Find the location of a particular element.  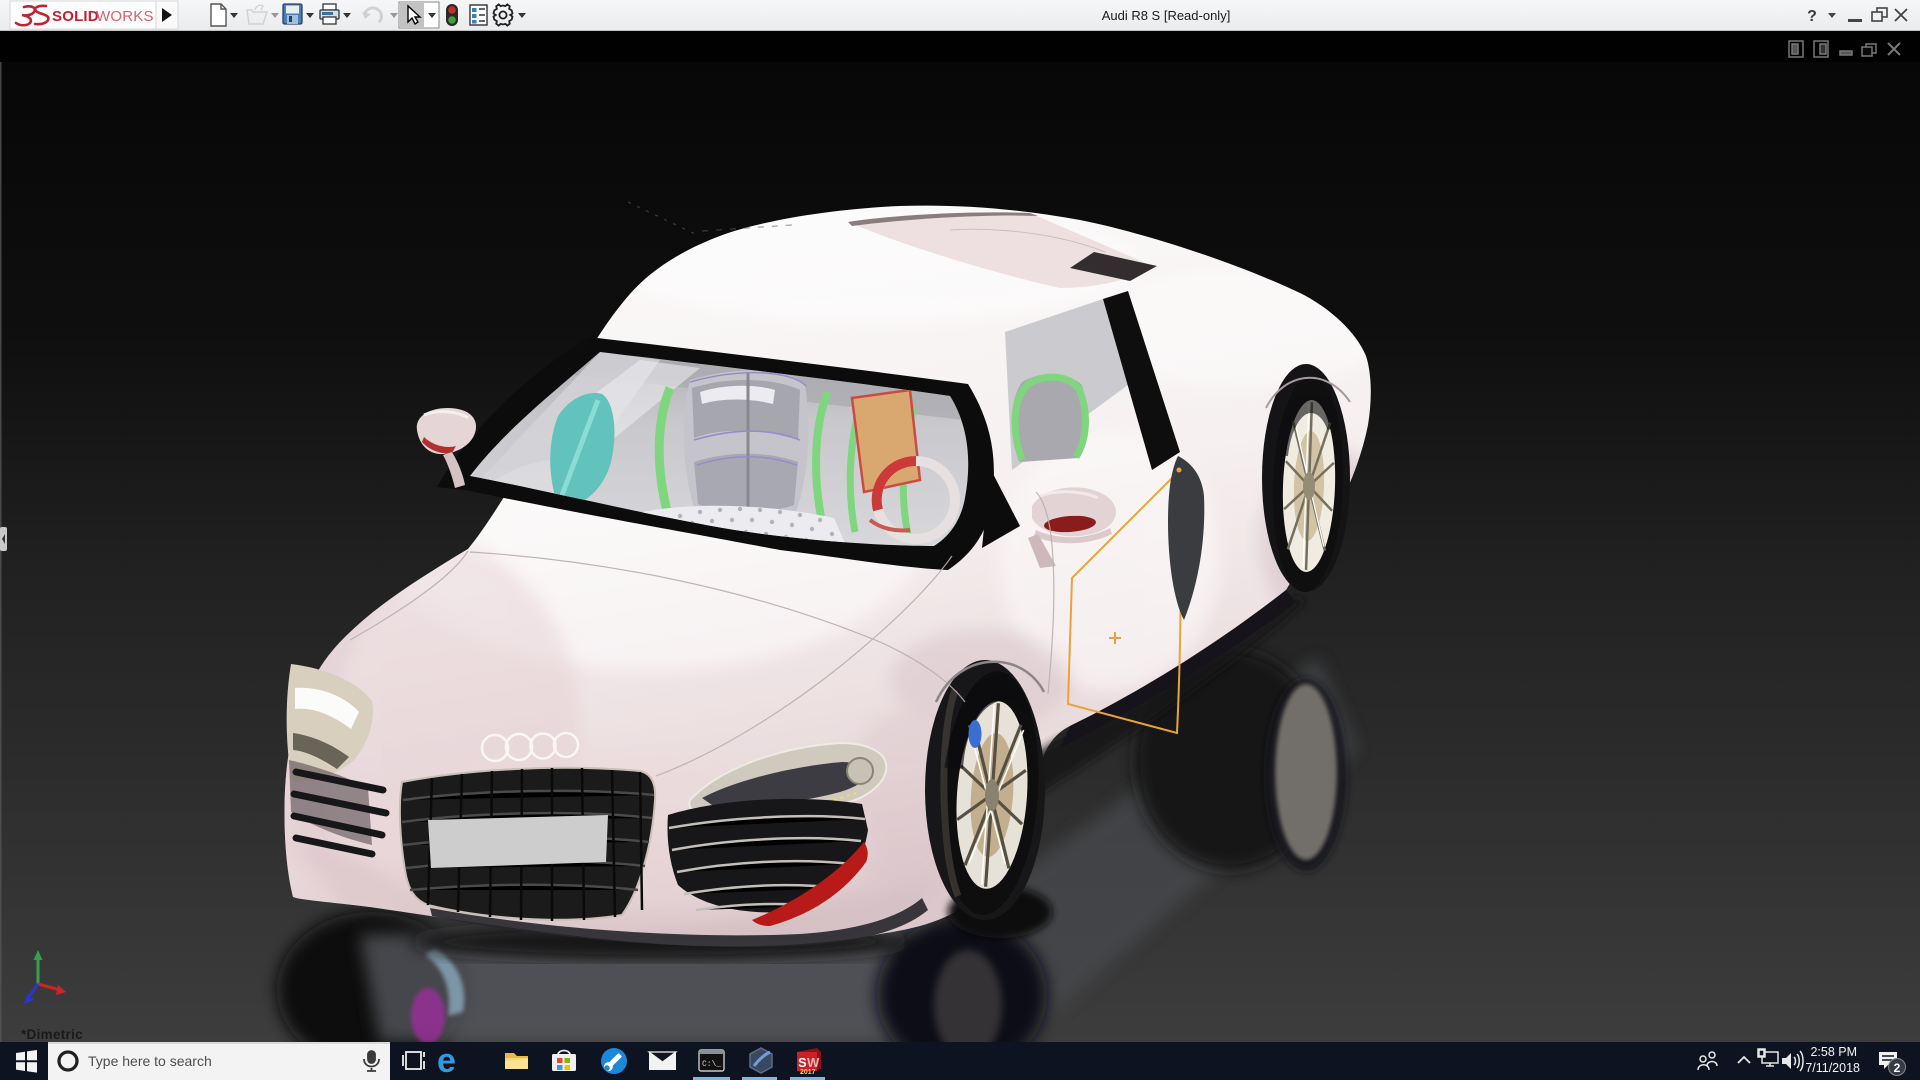

svg-text: e is located at coordinates (446, 1061).